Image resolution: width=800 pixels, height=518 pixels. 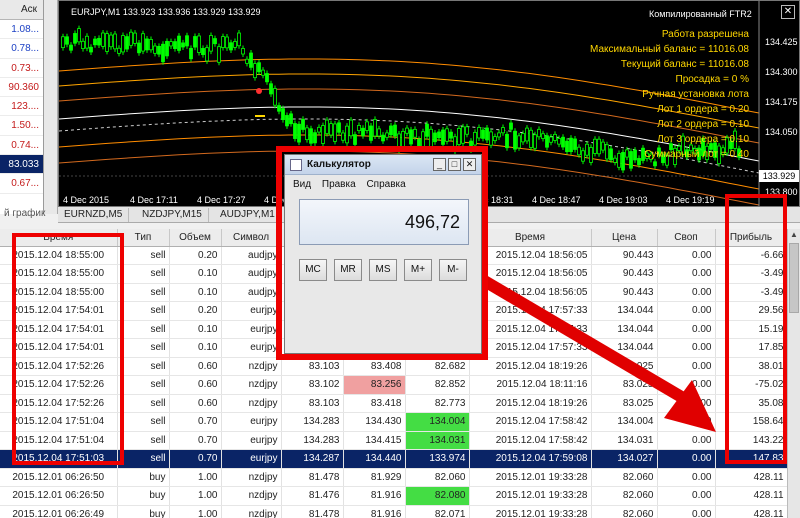 I want to click on calculator-menu: Вид Правка Справка, so click(x=383, y=185).